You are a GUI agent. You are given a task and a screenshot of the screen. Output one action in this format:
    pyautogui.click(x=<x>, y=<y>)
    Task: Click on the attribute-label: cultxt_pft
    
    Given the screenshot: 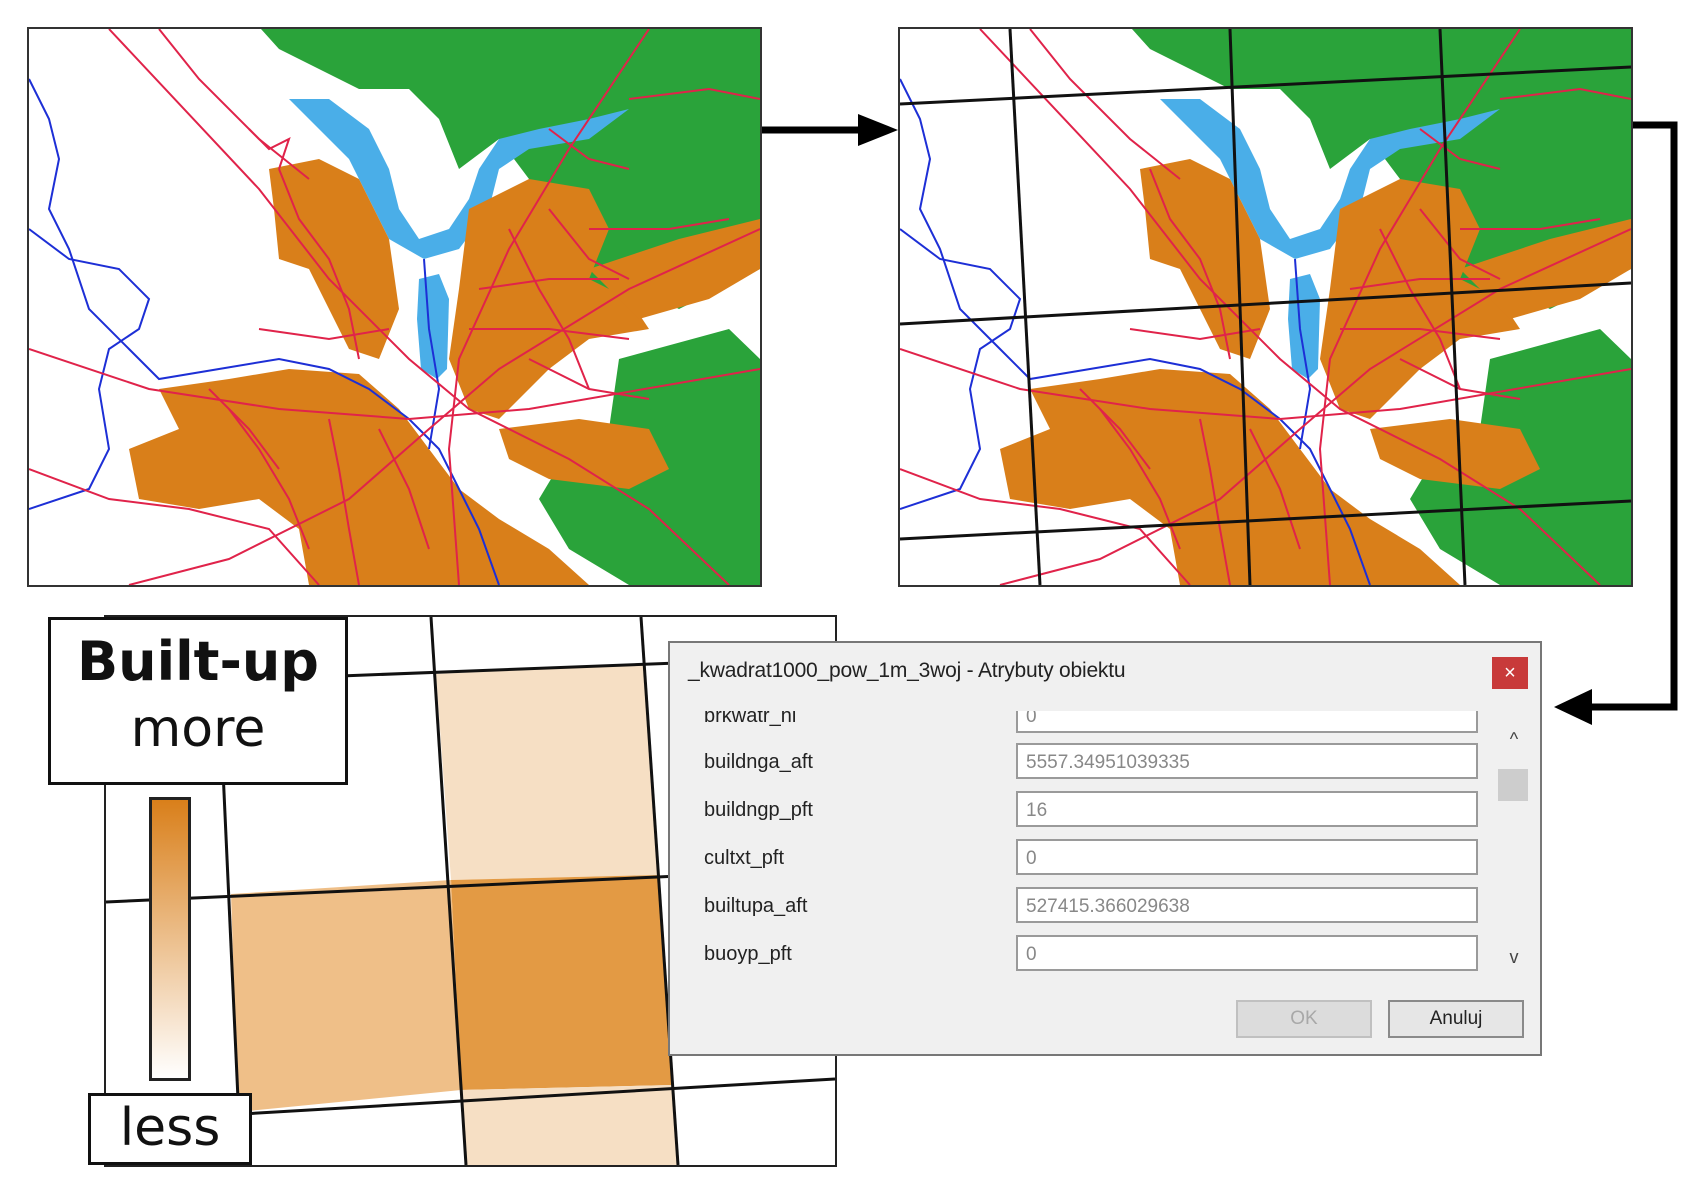 What is the action you would take?
    pyautogui.click(x=744, y=858)
    